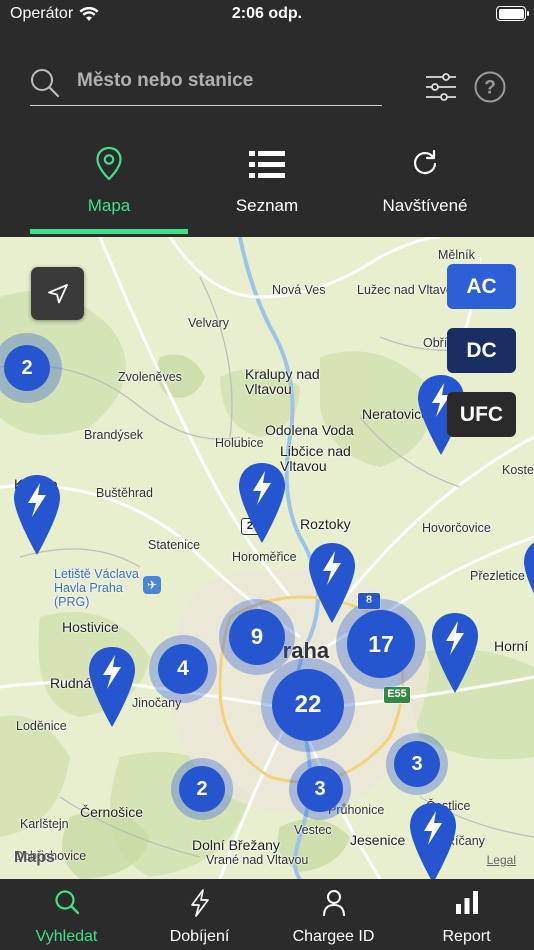 This screenshot has width=534, height=950. I want to click on tab-list: Seznam, so click(267, 188).